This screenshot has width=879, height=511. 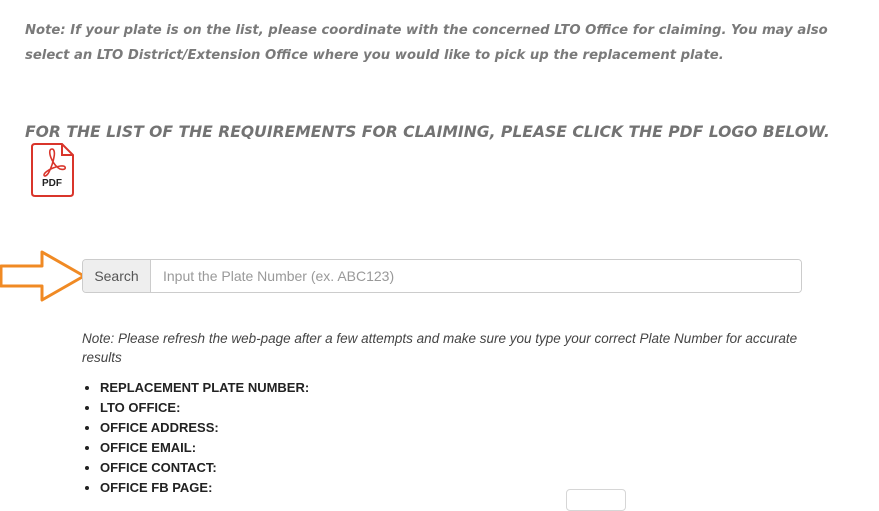 I want to click on result-field-plate-number: REPLACEMENT PLATE NUMBER:, so click(x=204, y=388).